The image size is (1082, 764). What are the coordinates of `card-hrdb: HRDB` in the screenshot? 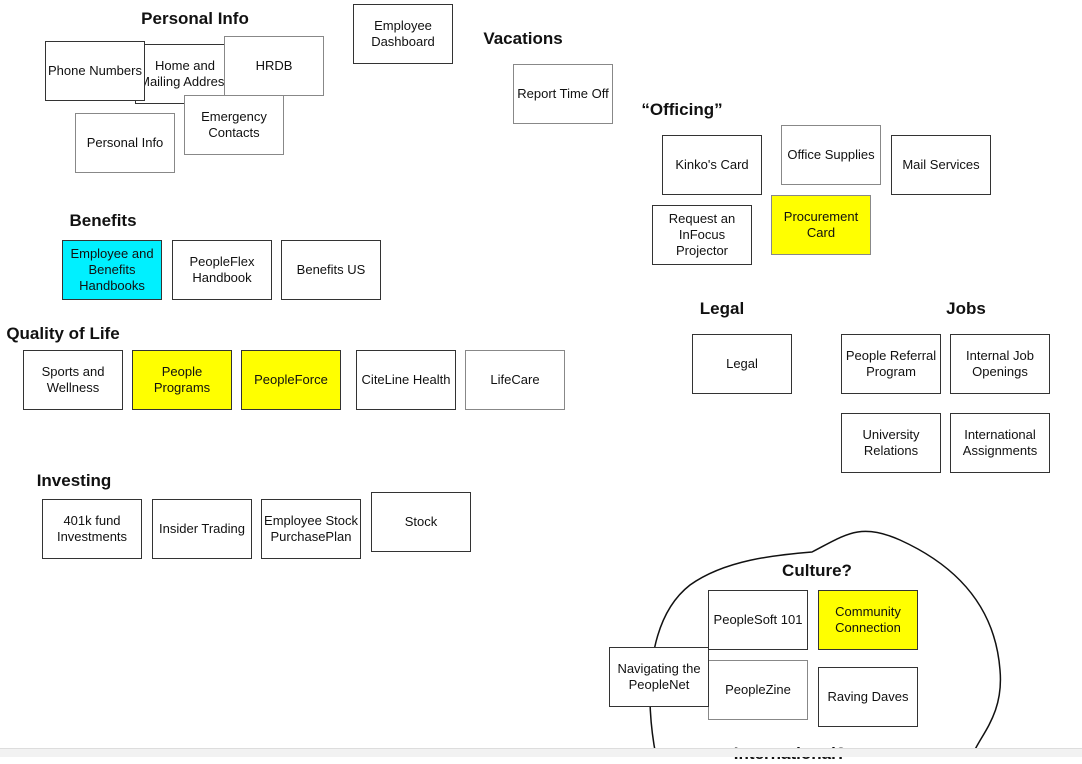 It's located at (274, 66).